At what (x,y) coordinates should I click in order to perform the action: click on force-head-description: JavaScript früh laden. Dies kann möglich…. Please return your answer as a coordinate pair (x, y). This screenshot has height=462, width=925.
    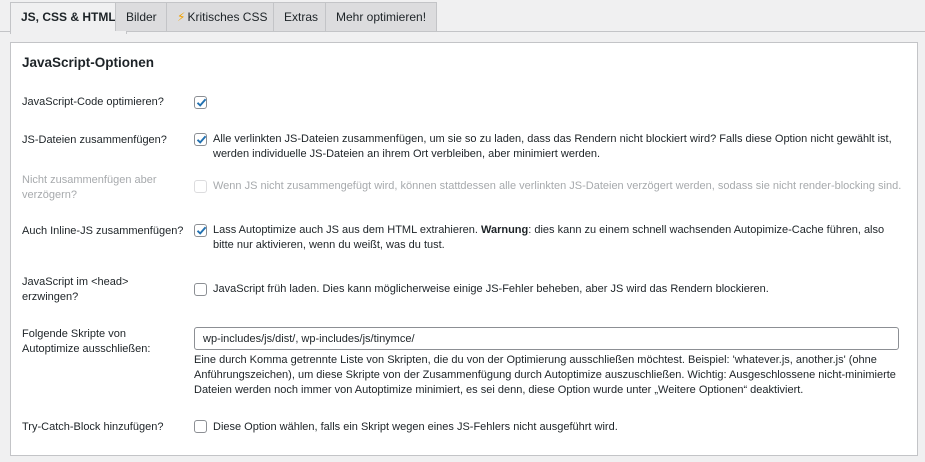
    Looking at the image, I should click on (491, 289).